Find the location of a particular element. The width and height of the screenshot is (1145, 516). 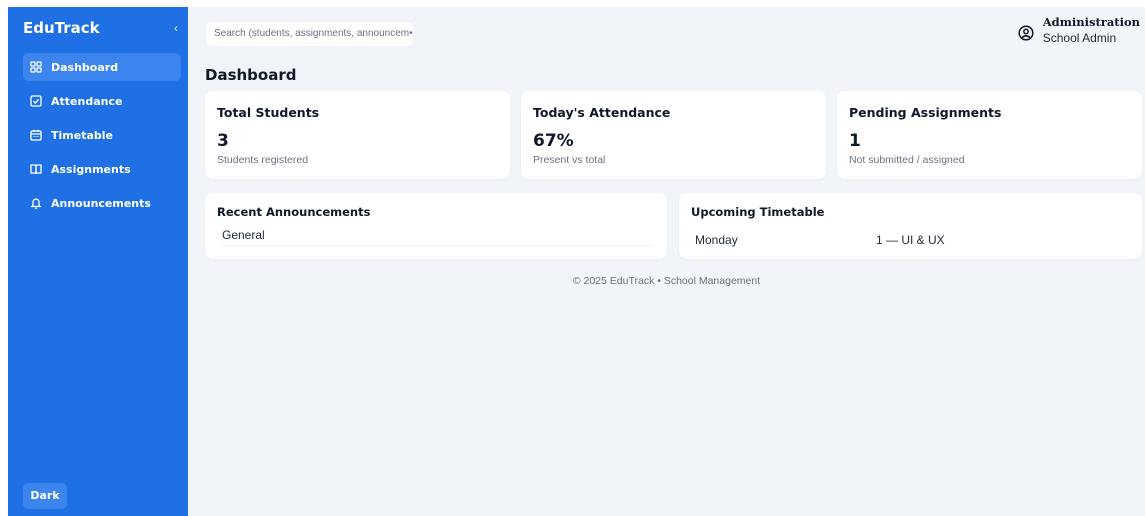

stat-subtitle: Not submitted / assigned is located at coordinates (907, 160).